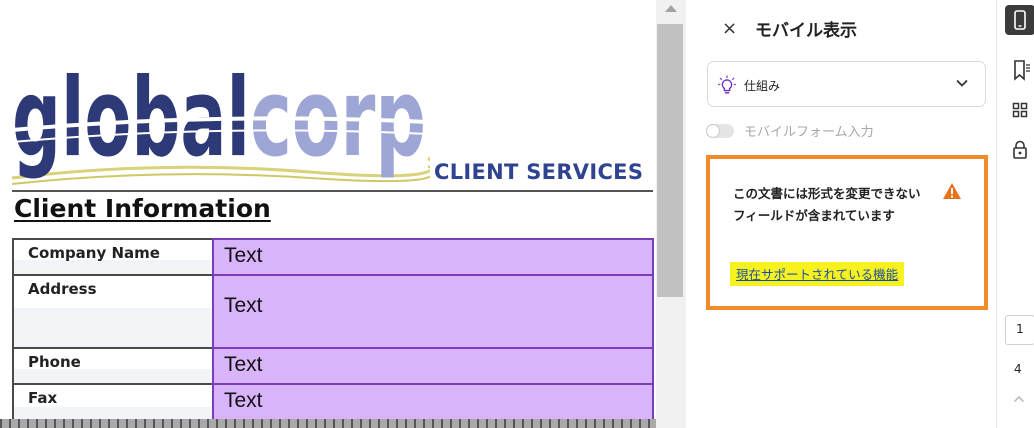 Image resolution: width=1034 pixels, height=428 pixels. I want to click on page-edge-strip, so click(348, 423).